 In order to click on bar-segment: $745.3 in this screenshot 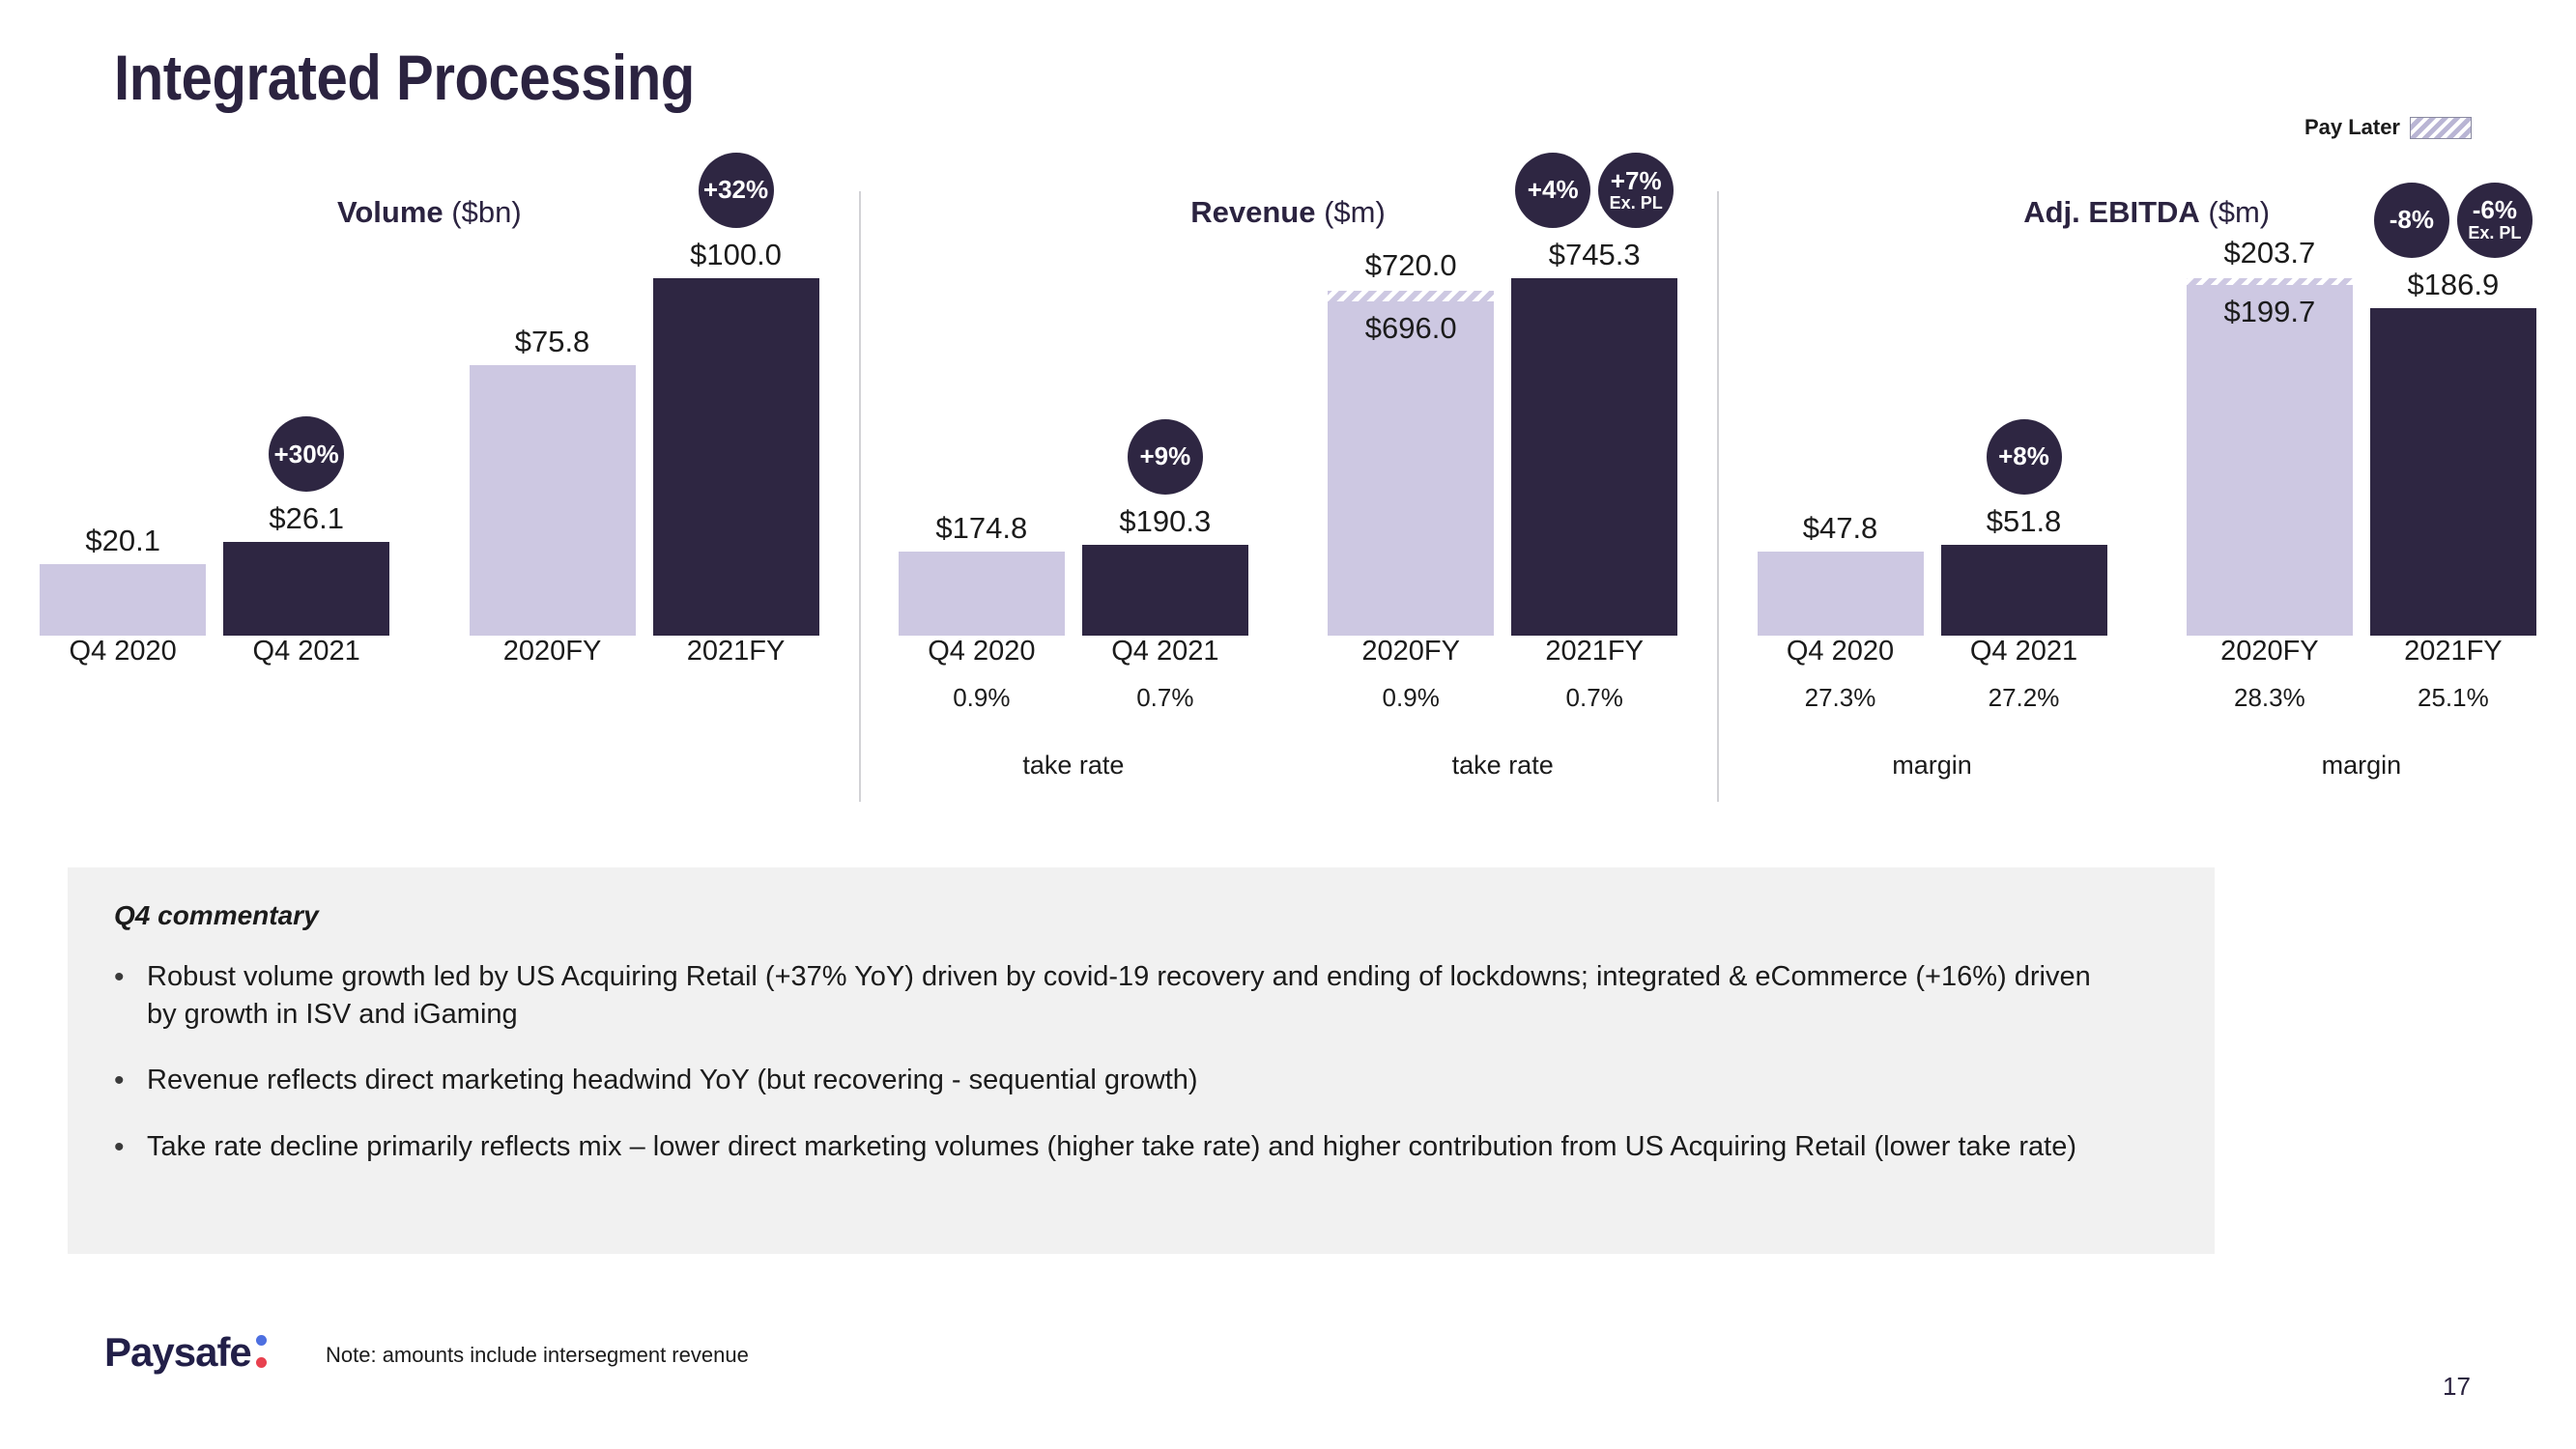, I will do `click(1595, 437)`.